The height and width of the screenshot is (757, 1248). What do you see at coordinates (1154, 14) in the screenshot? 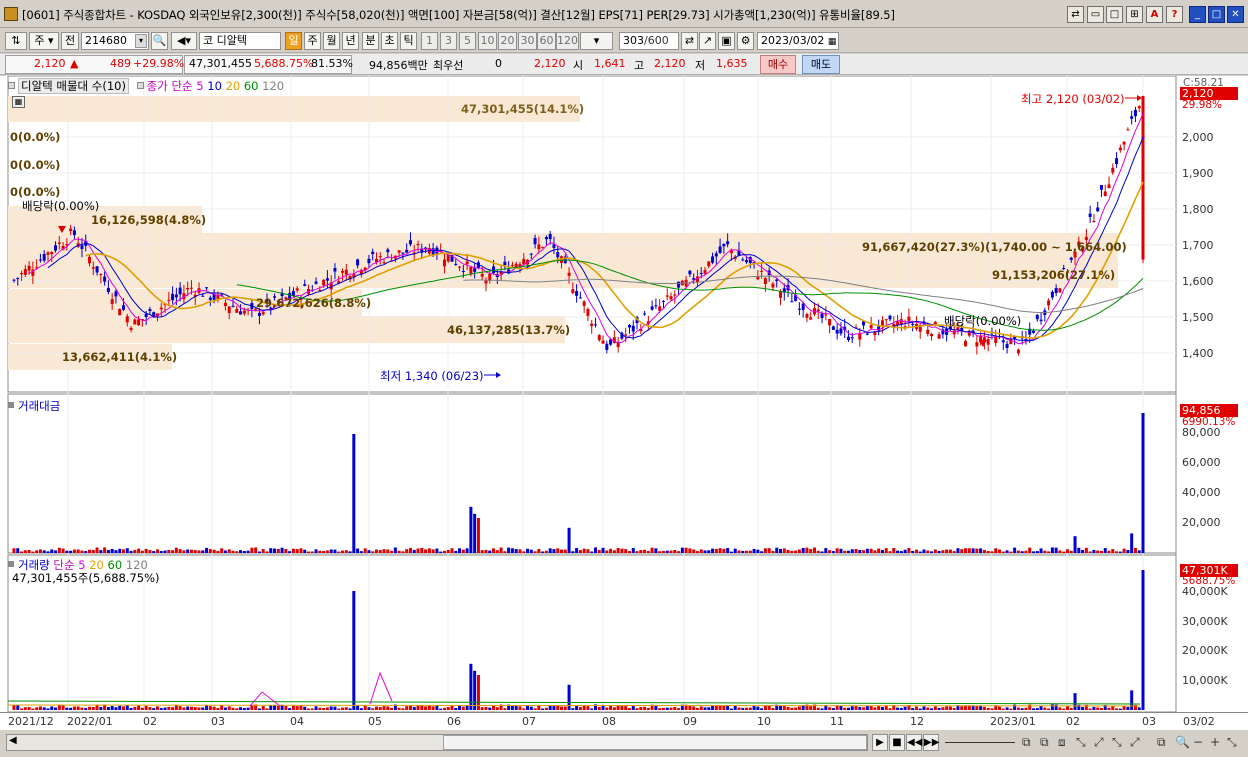
I see `font-icon: A` at bounding box center [1154, 14].